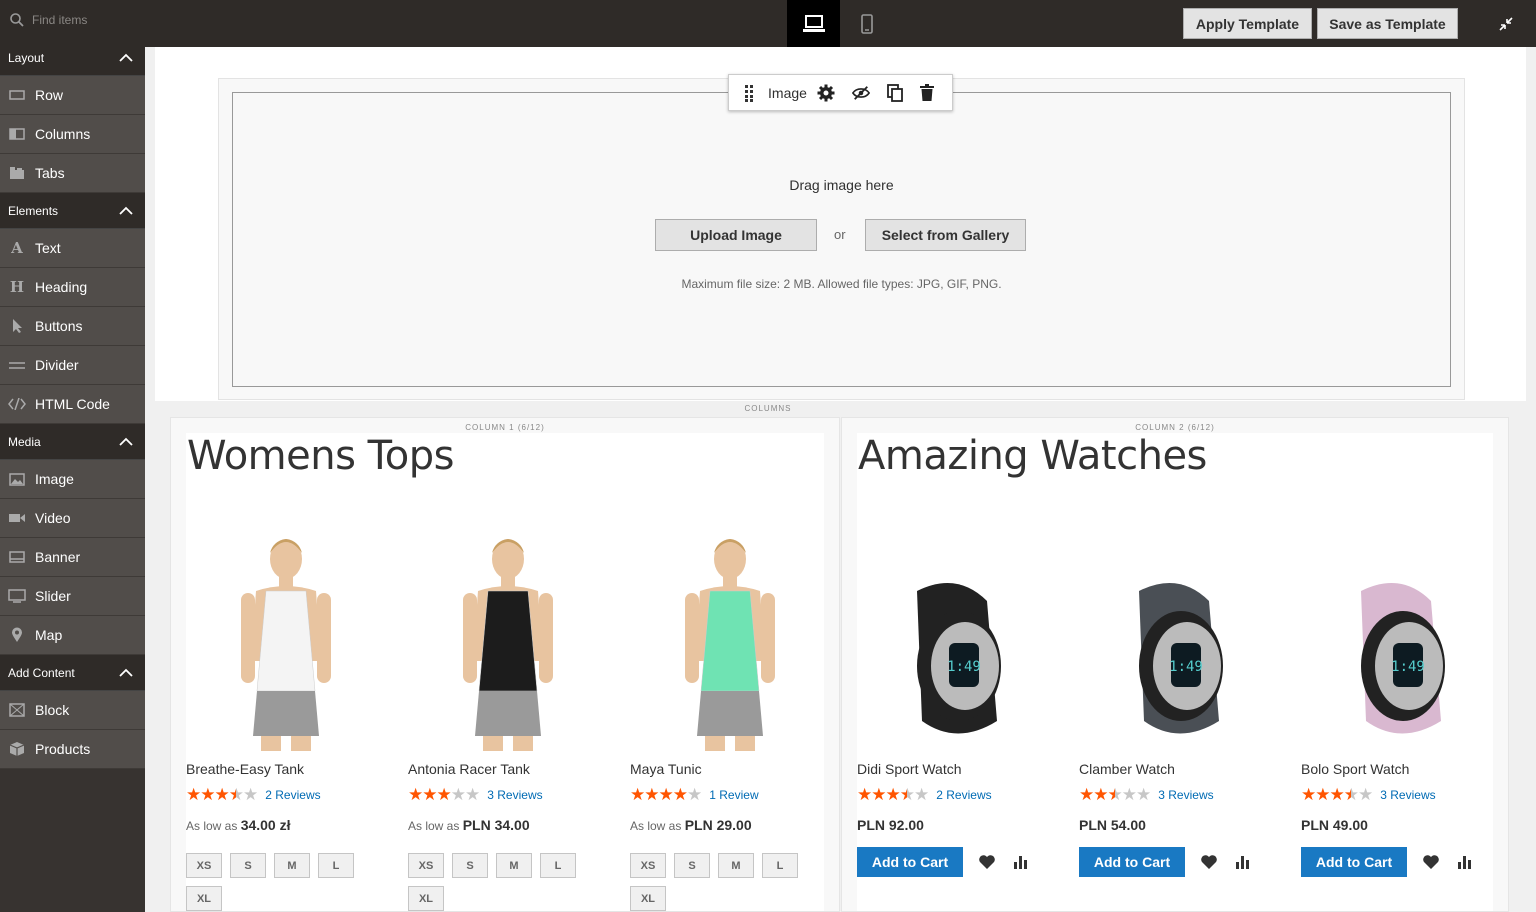 The width and height of the screenshot is (1536, 912). Describe the element at coordinates (72, 211) in the screenshot. I see `sidebar-group-elements: Elements` at that location.